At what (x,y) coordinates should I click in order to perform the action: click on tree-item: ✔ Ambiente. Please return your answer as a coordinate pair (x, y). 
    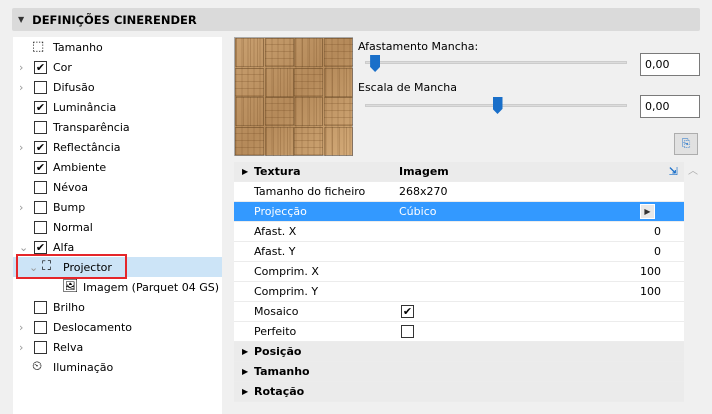
    Looking at the image, I should click on (117, 167).